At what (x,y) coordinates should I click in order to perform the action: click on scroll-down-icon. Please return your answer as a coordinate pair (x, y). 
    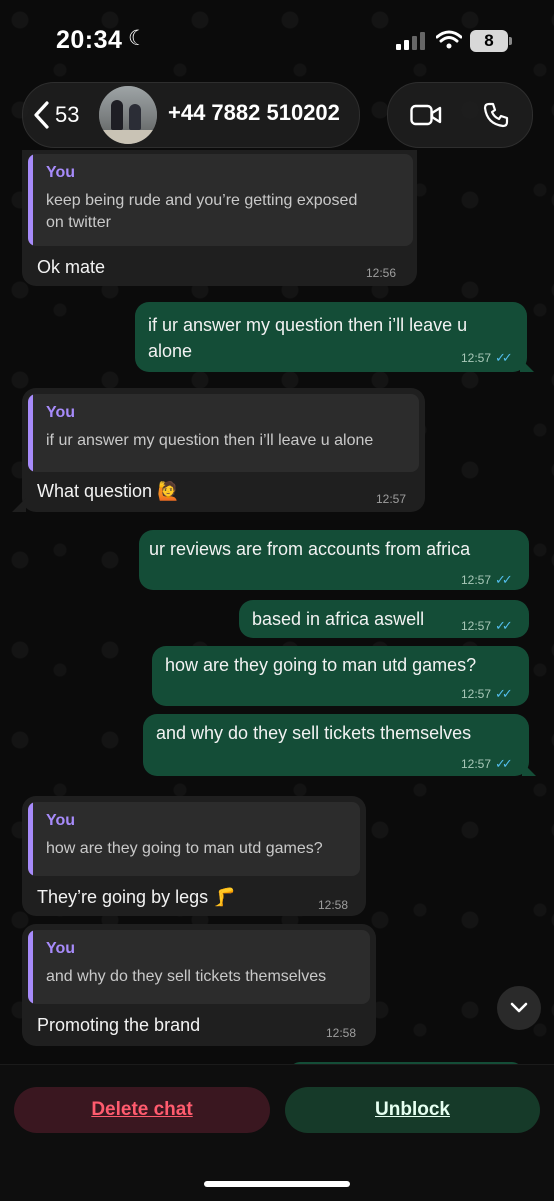
    Looking at the image, I should click on (519, 1007).